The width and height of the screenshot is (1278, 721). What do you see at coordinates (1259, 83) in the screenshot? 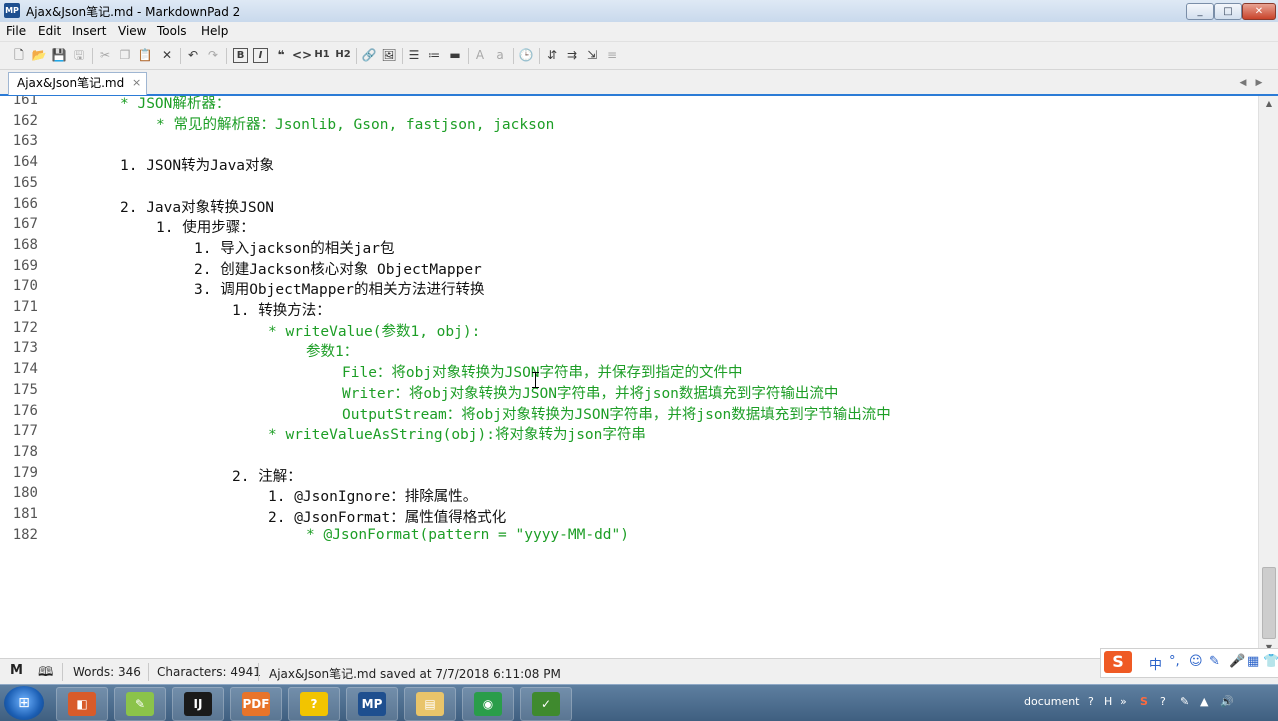
I see `tab-scroll-right-icon: ▶` at bounding box center [1259, 83].